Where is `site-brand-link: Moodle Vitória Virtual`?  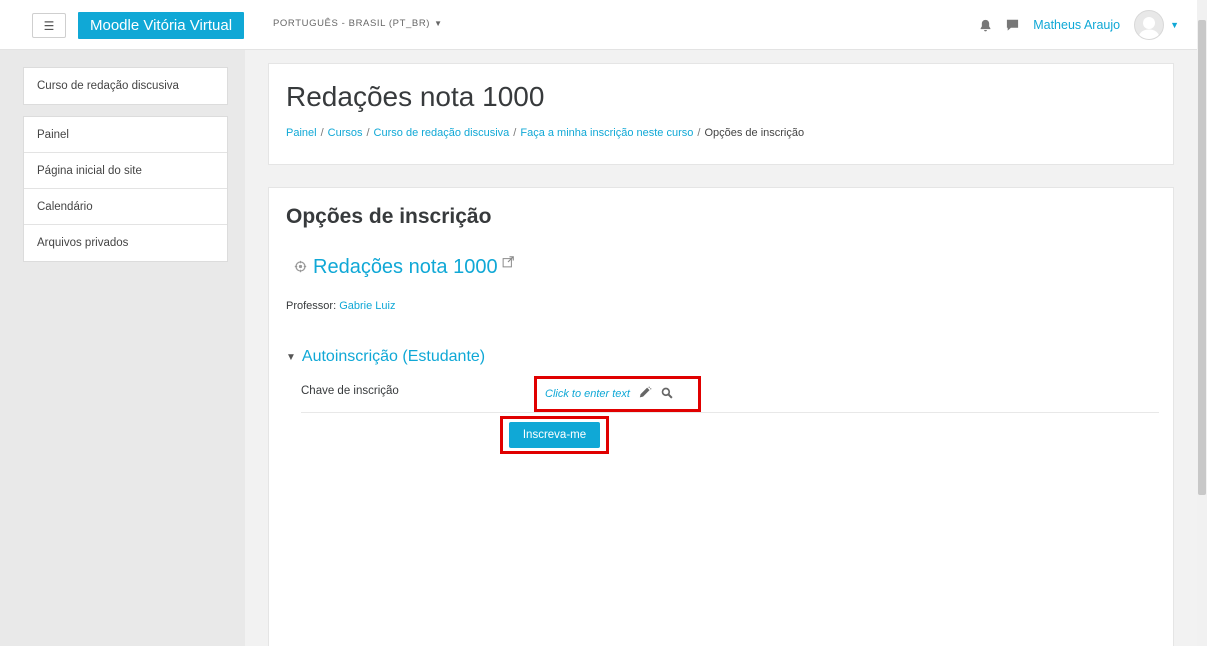 site-brand-link: Moodle Vitória Virtual is located at coordinates (161, 25).